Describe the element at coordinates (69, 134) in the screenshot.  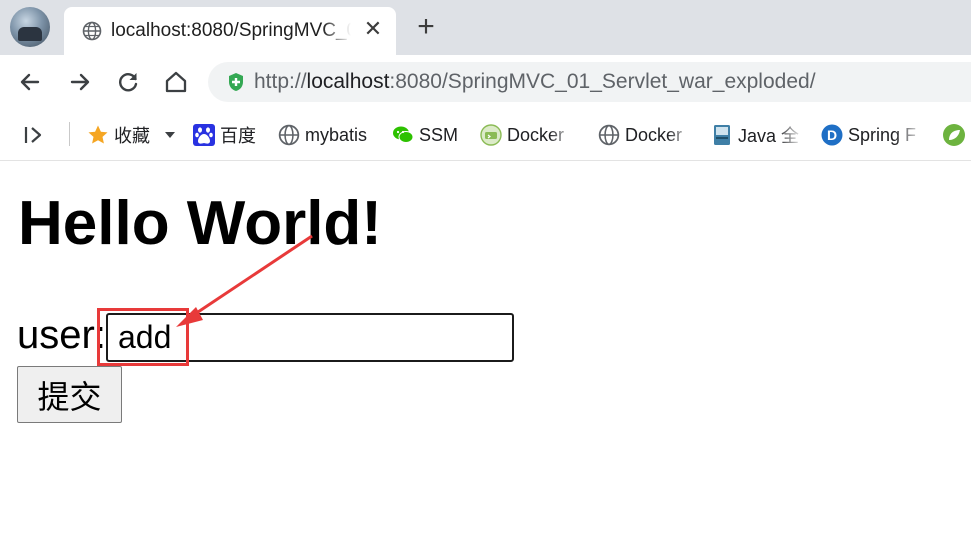
I see `bookmarks-separator` at that location.